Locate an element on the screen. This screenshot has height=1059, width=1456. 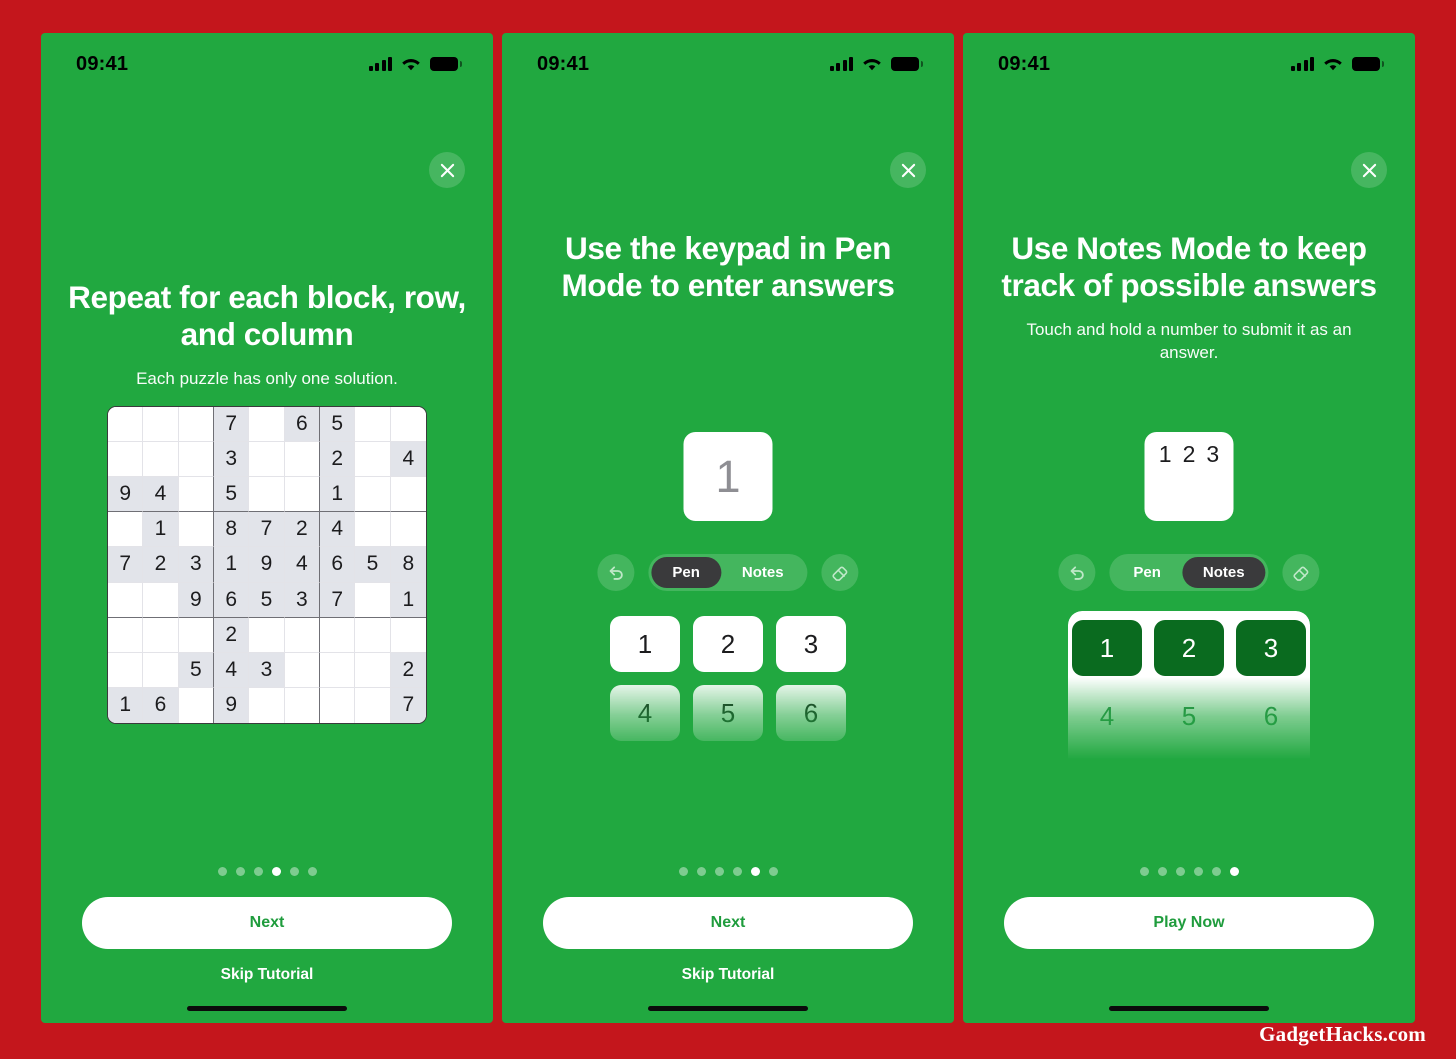
keypad-key-6: 6 is located at coordinates (811, 713).